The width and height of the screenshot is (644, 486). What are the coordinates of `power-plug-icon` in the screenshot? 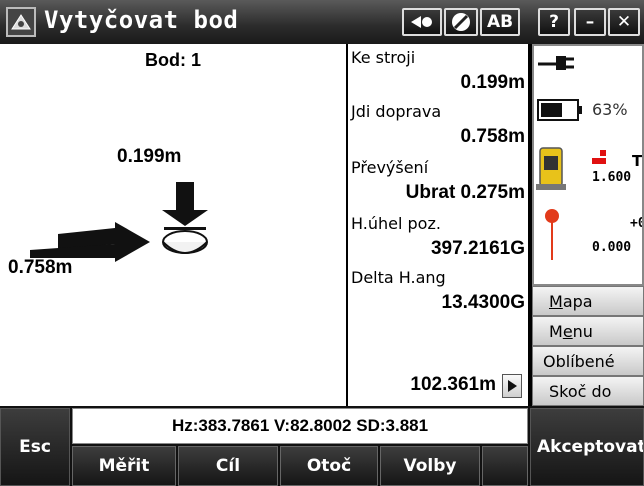 It's located at (556, 63).